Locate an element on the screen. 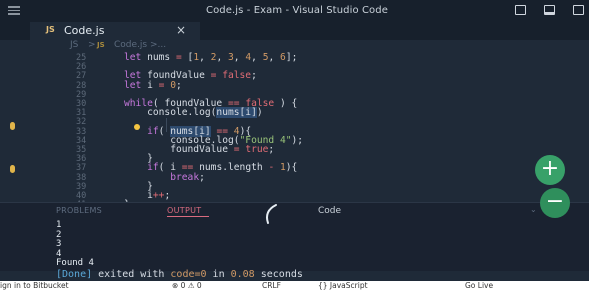 The height and width of the screenshot is (291, 589). window-title: Code.js - Exam - Visual Studio Code is located at coordinates (297, 10).